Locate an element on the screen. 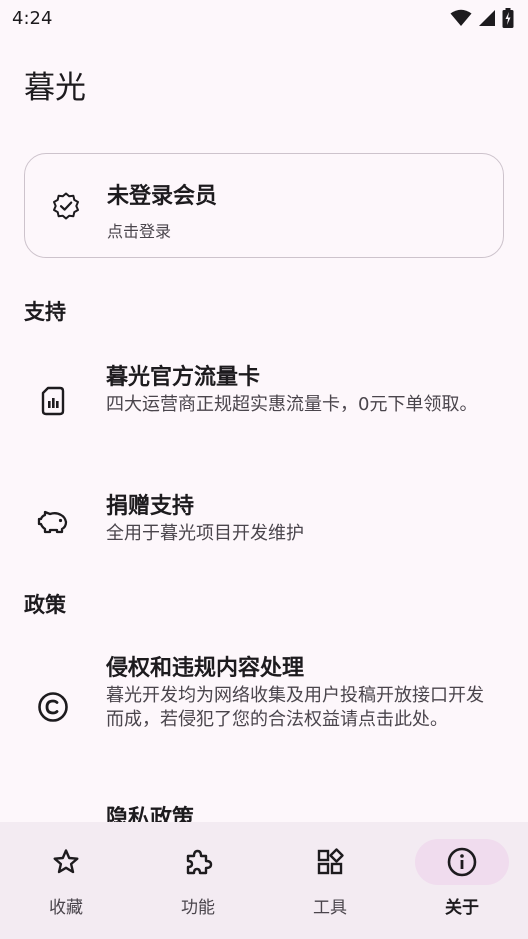 The image size is (528, 939). puzzle-icon is located at coordinates (198, 862).